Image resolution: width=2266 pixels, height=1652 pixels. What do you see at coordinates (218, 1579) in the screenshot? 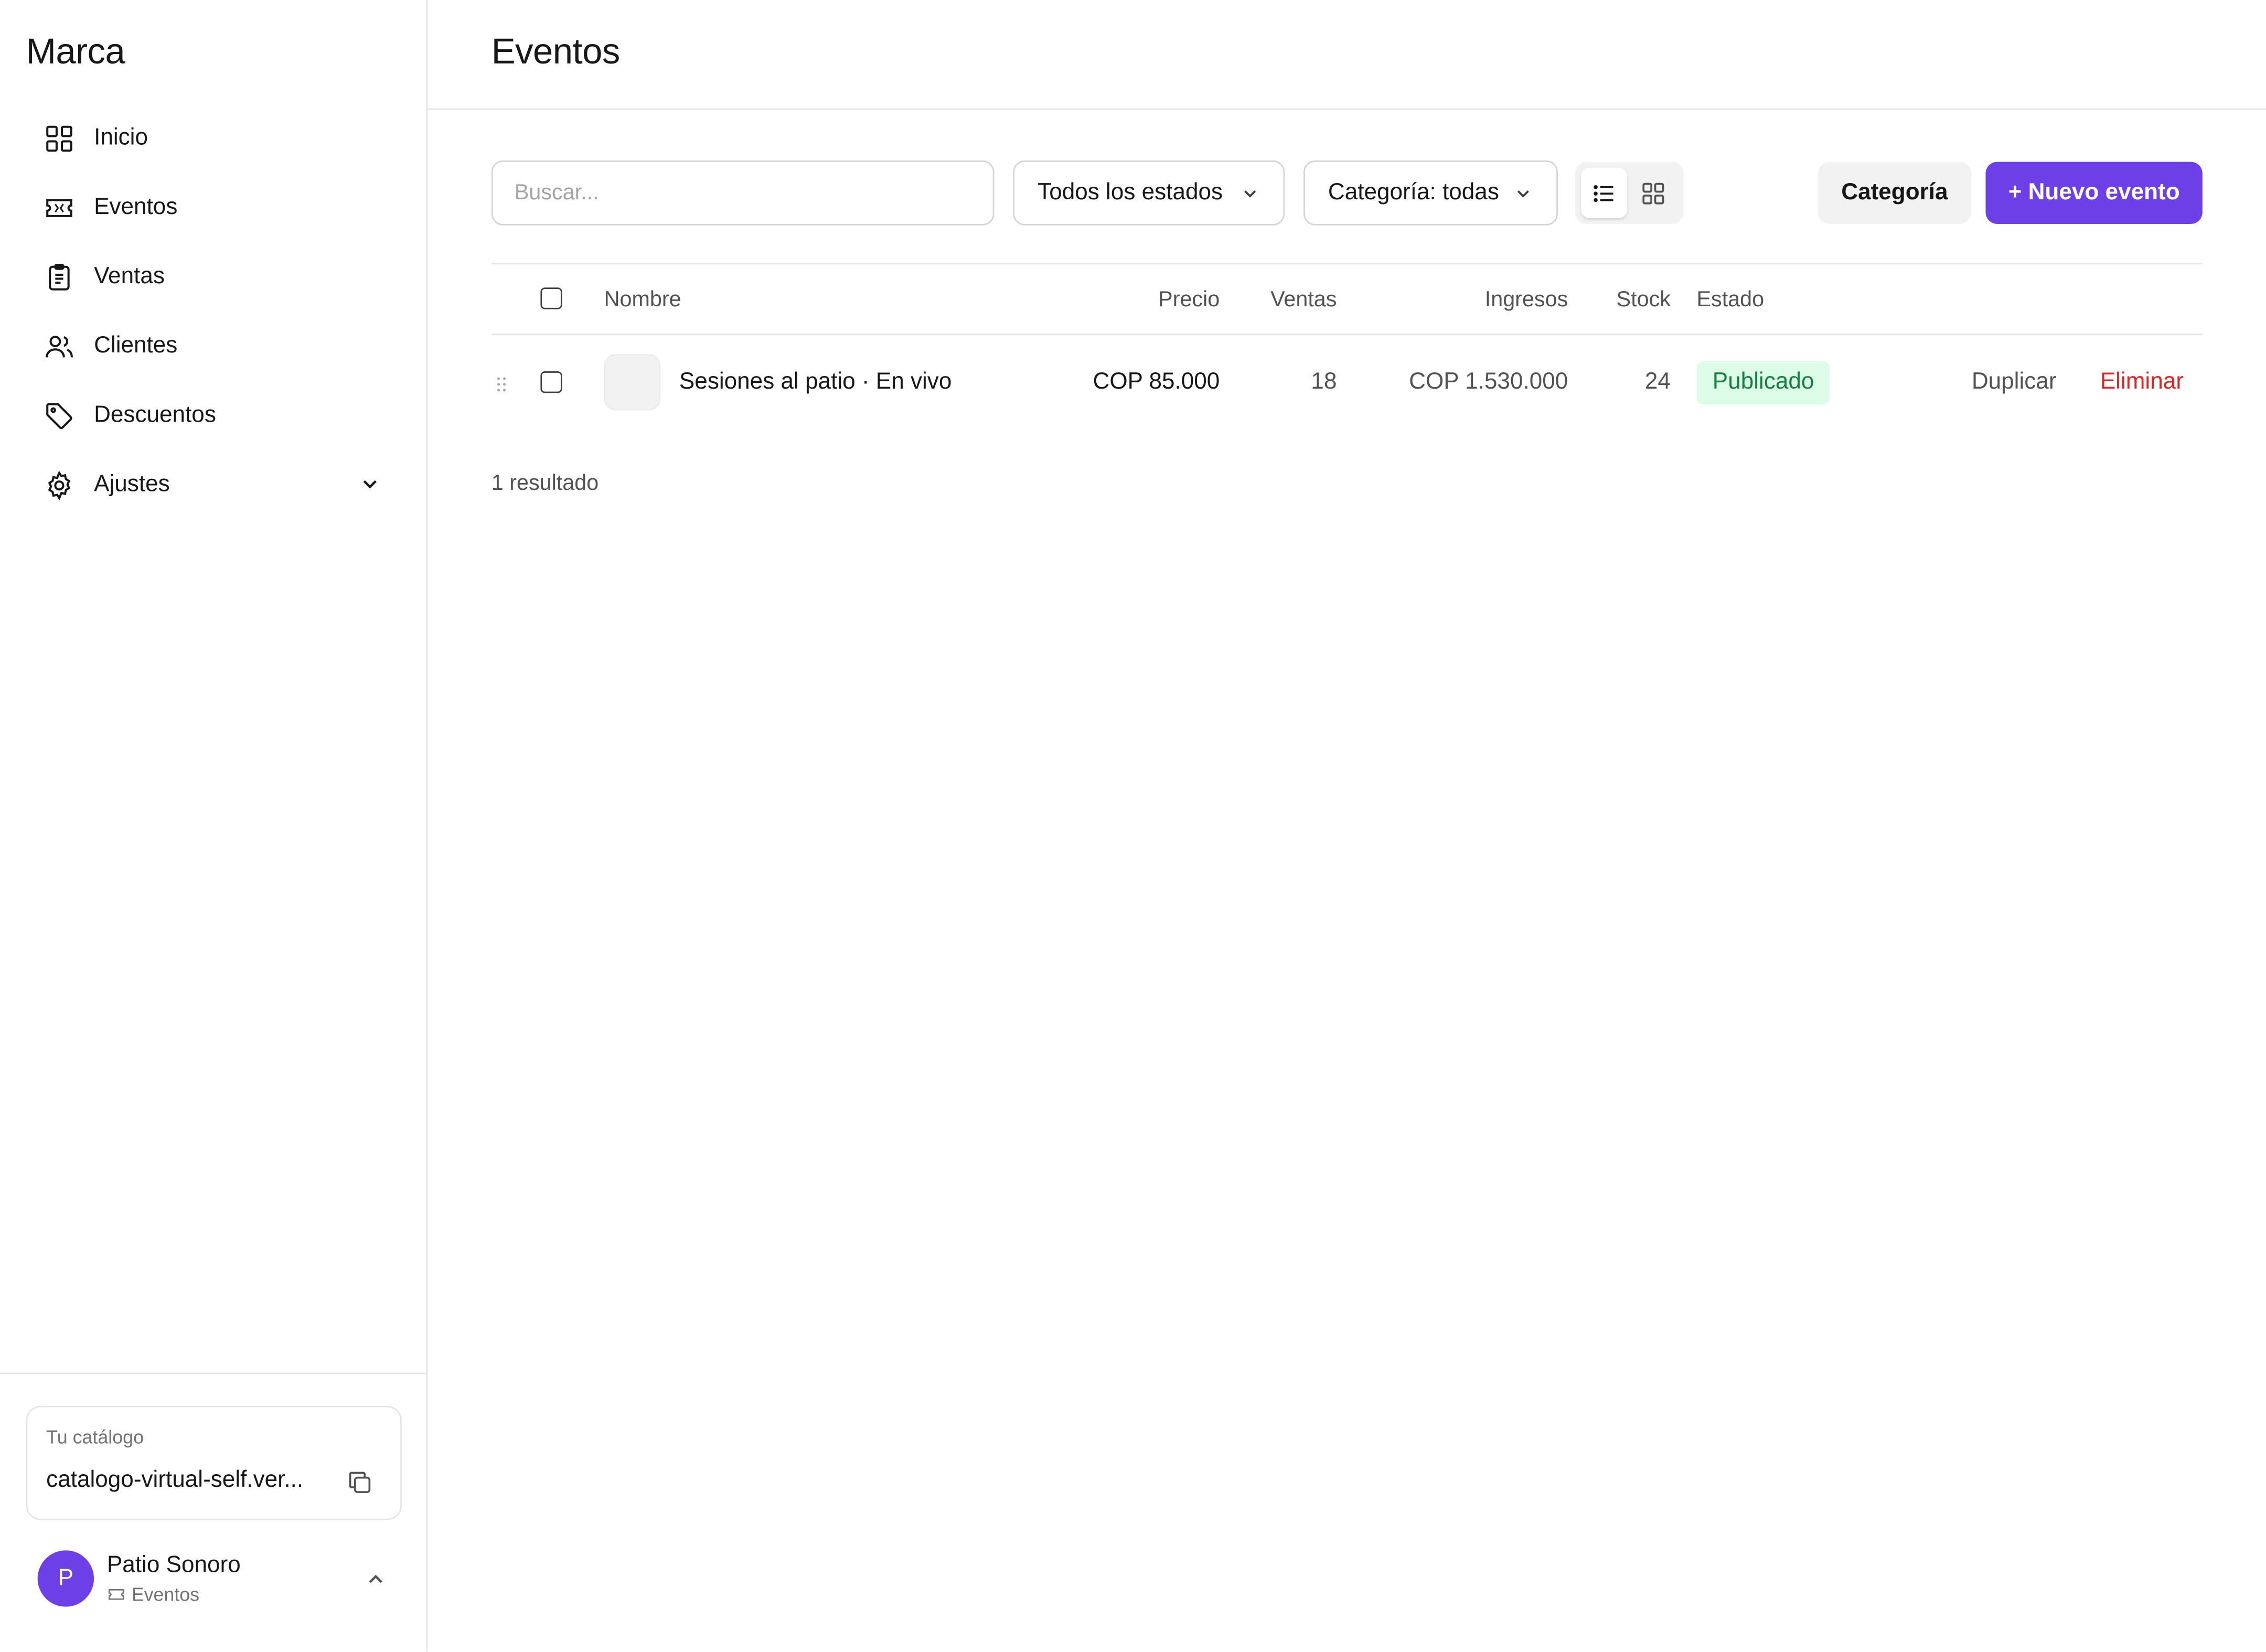
I see `user-menu: P Patio Sonoro Eventos` at bounding box center [218, 1579].